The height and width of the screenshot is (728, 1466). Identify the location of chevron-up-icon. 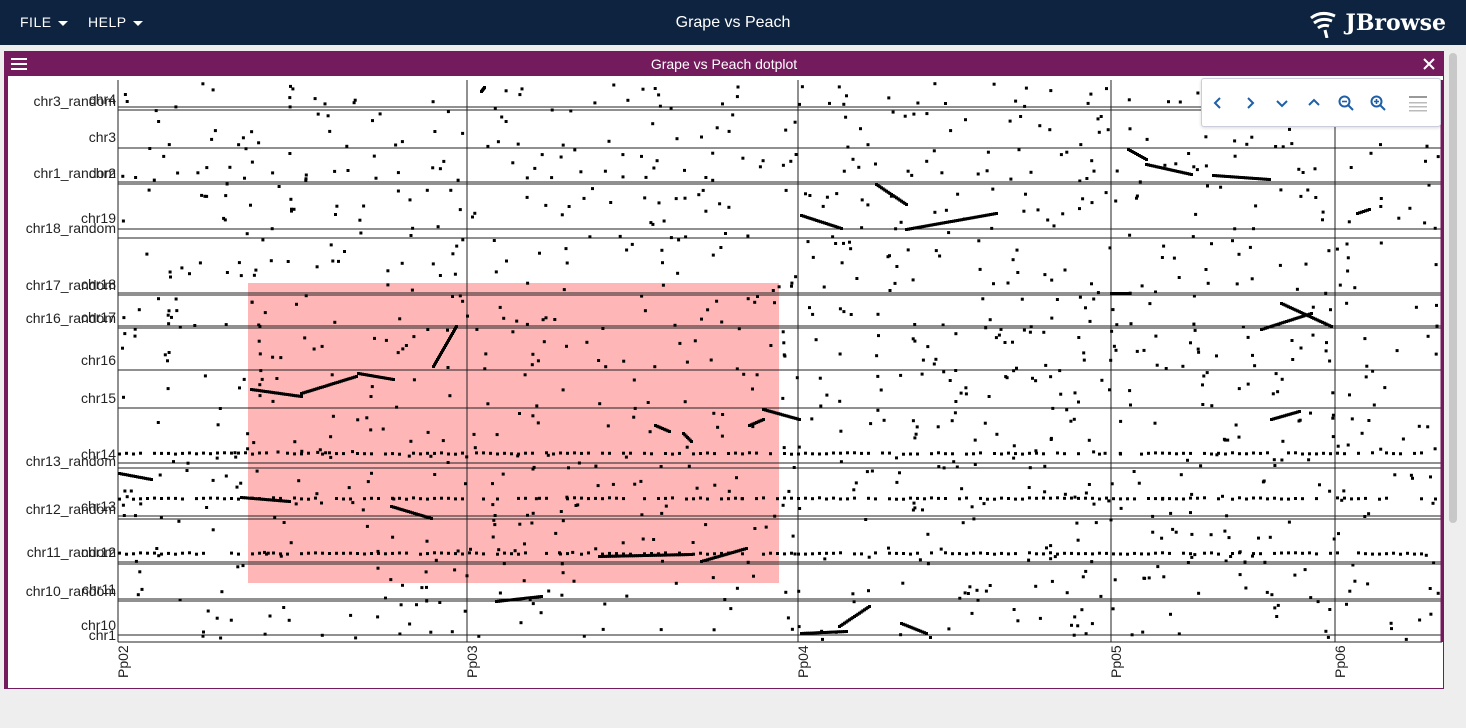
(1314, 103).